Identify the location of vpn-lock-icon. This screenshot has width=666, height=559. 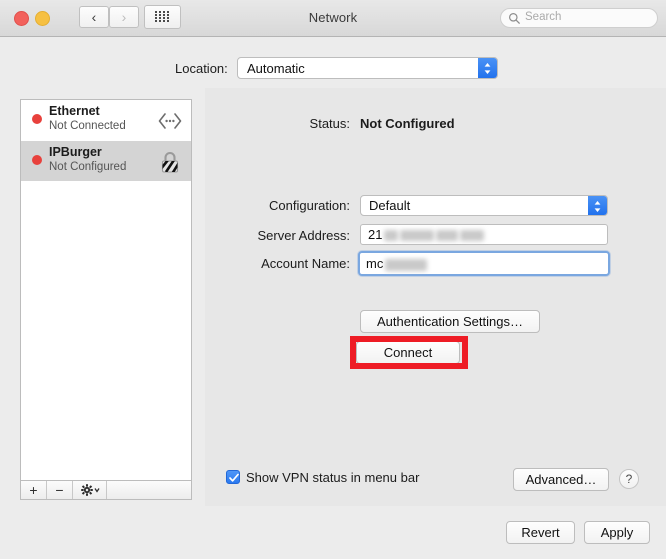
(170, 162).